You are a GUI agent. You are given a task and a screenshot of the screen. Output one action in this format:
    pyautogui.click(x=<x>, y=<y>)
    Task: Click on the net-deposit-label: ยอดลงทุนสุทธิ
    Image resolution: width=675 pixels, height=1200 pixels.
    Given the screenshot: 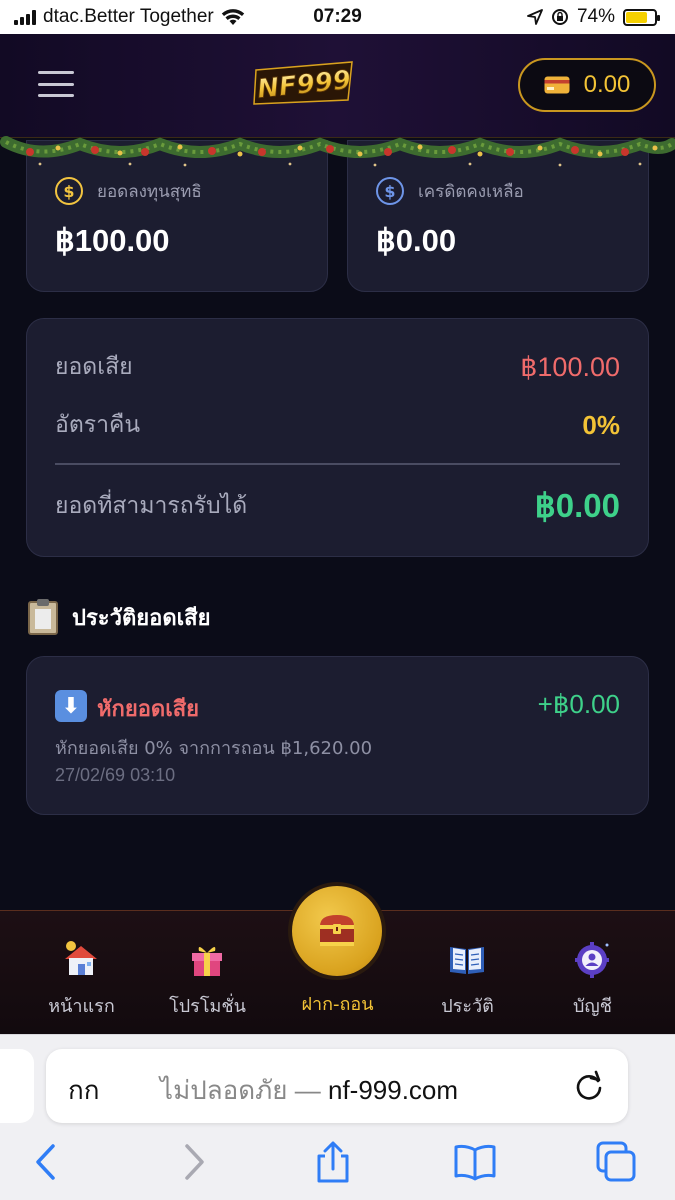 What is the action you would take?
    pyautogui.click(x=149, y=191)
    